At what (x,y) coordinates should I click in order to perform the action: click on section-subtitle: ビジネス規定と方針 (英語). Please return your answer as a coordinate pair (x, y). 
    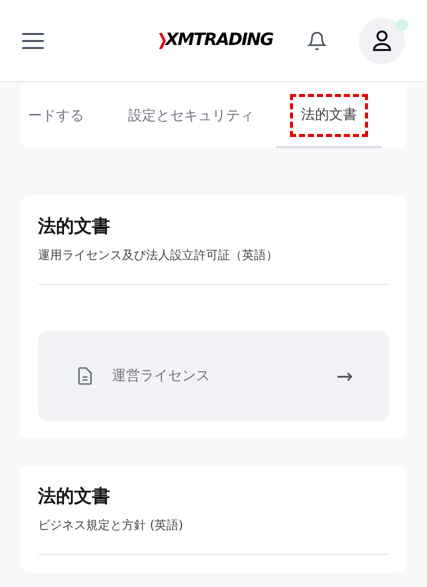
    Looking at the image, I should click on (111, 525).